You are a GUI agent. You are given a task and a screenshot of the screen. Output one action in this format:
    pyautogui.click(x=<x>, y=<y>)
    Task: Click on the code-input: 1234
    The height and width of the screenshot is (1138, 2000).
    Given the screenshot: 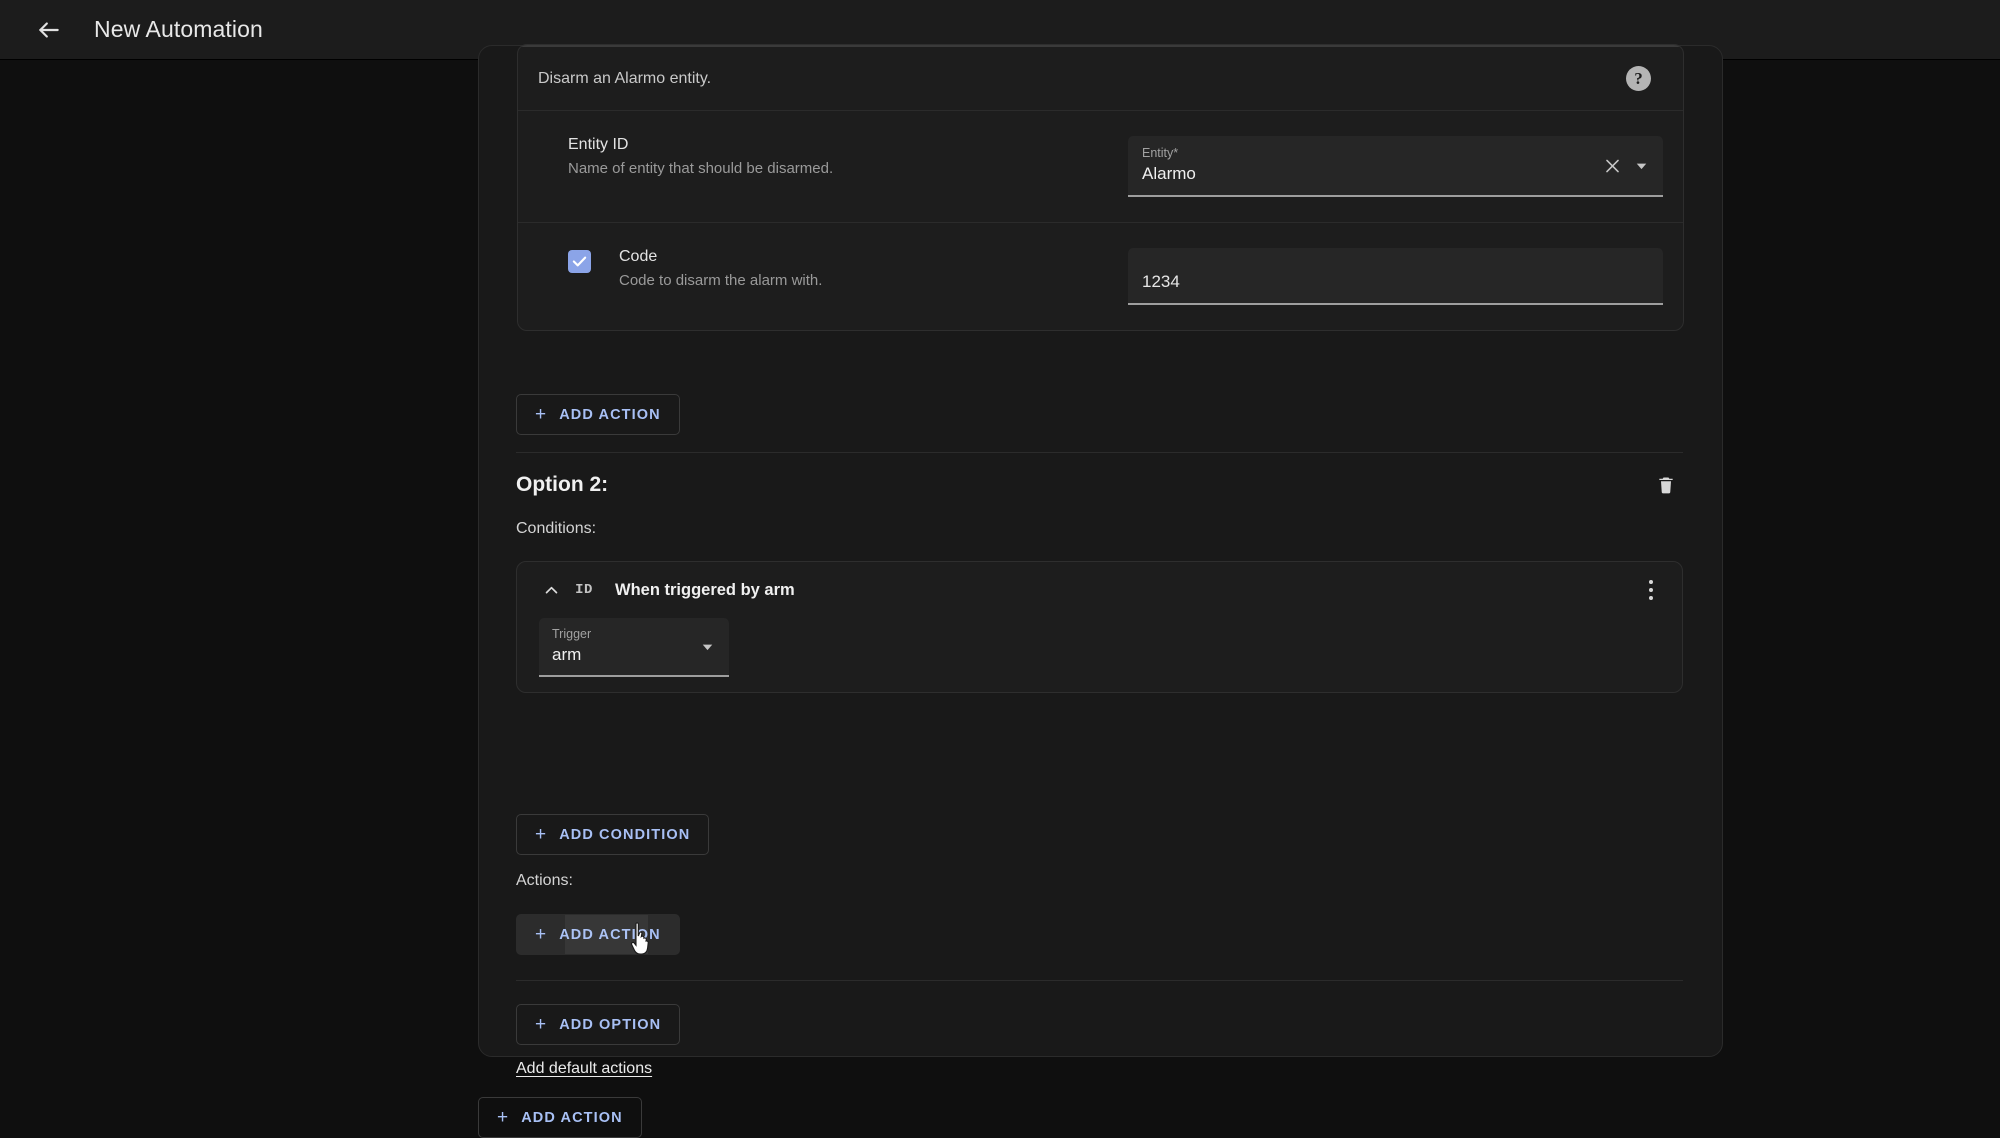 What is the action you would take?
    pyautogui.click(x=1395, y=276)
    